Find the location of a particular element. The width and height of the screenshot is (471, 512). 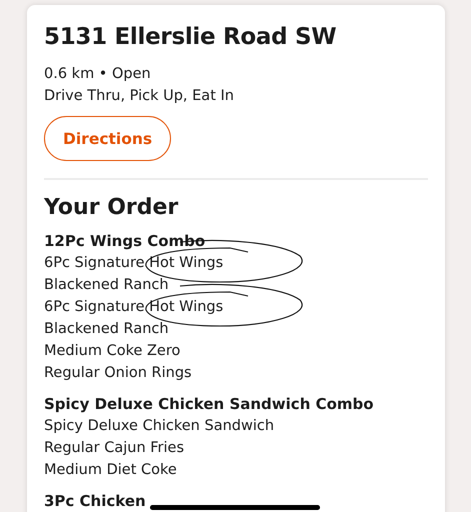

store-address: 5131 Ellerslie Road SW is located at coordinates (191, 37).